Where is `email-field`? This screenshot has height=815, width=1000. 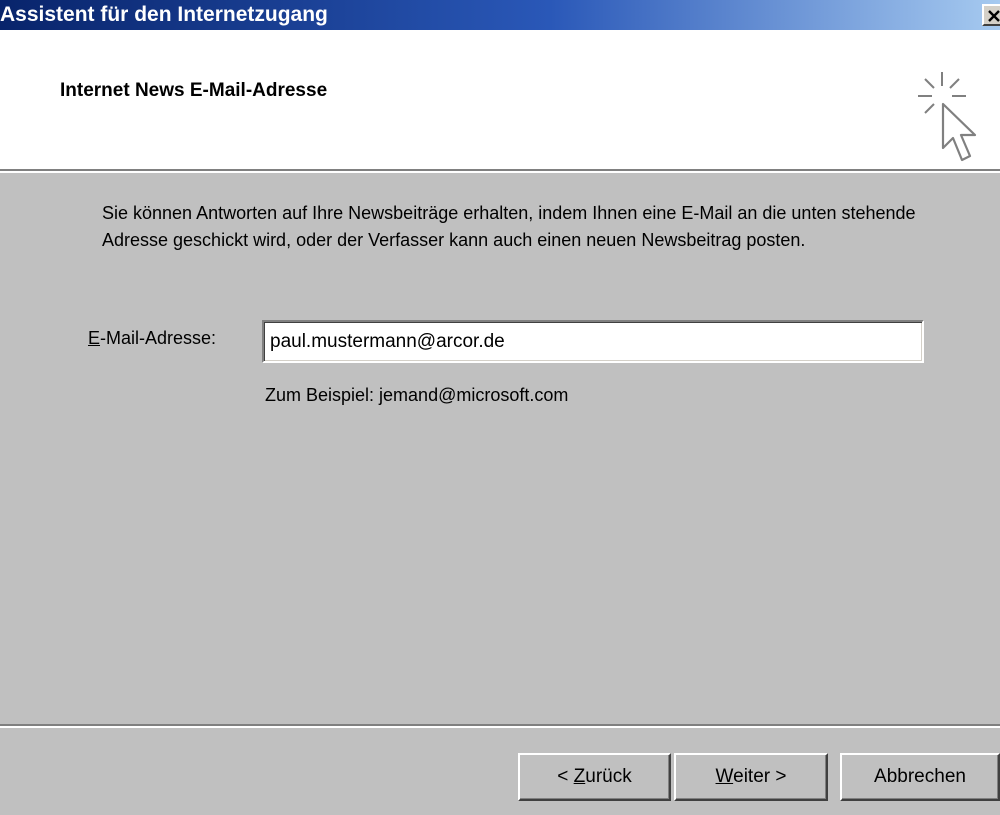
email-field is located at coordinates (593, 341).